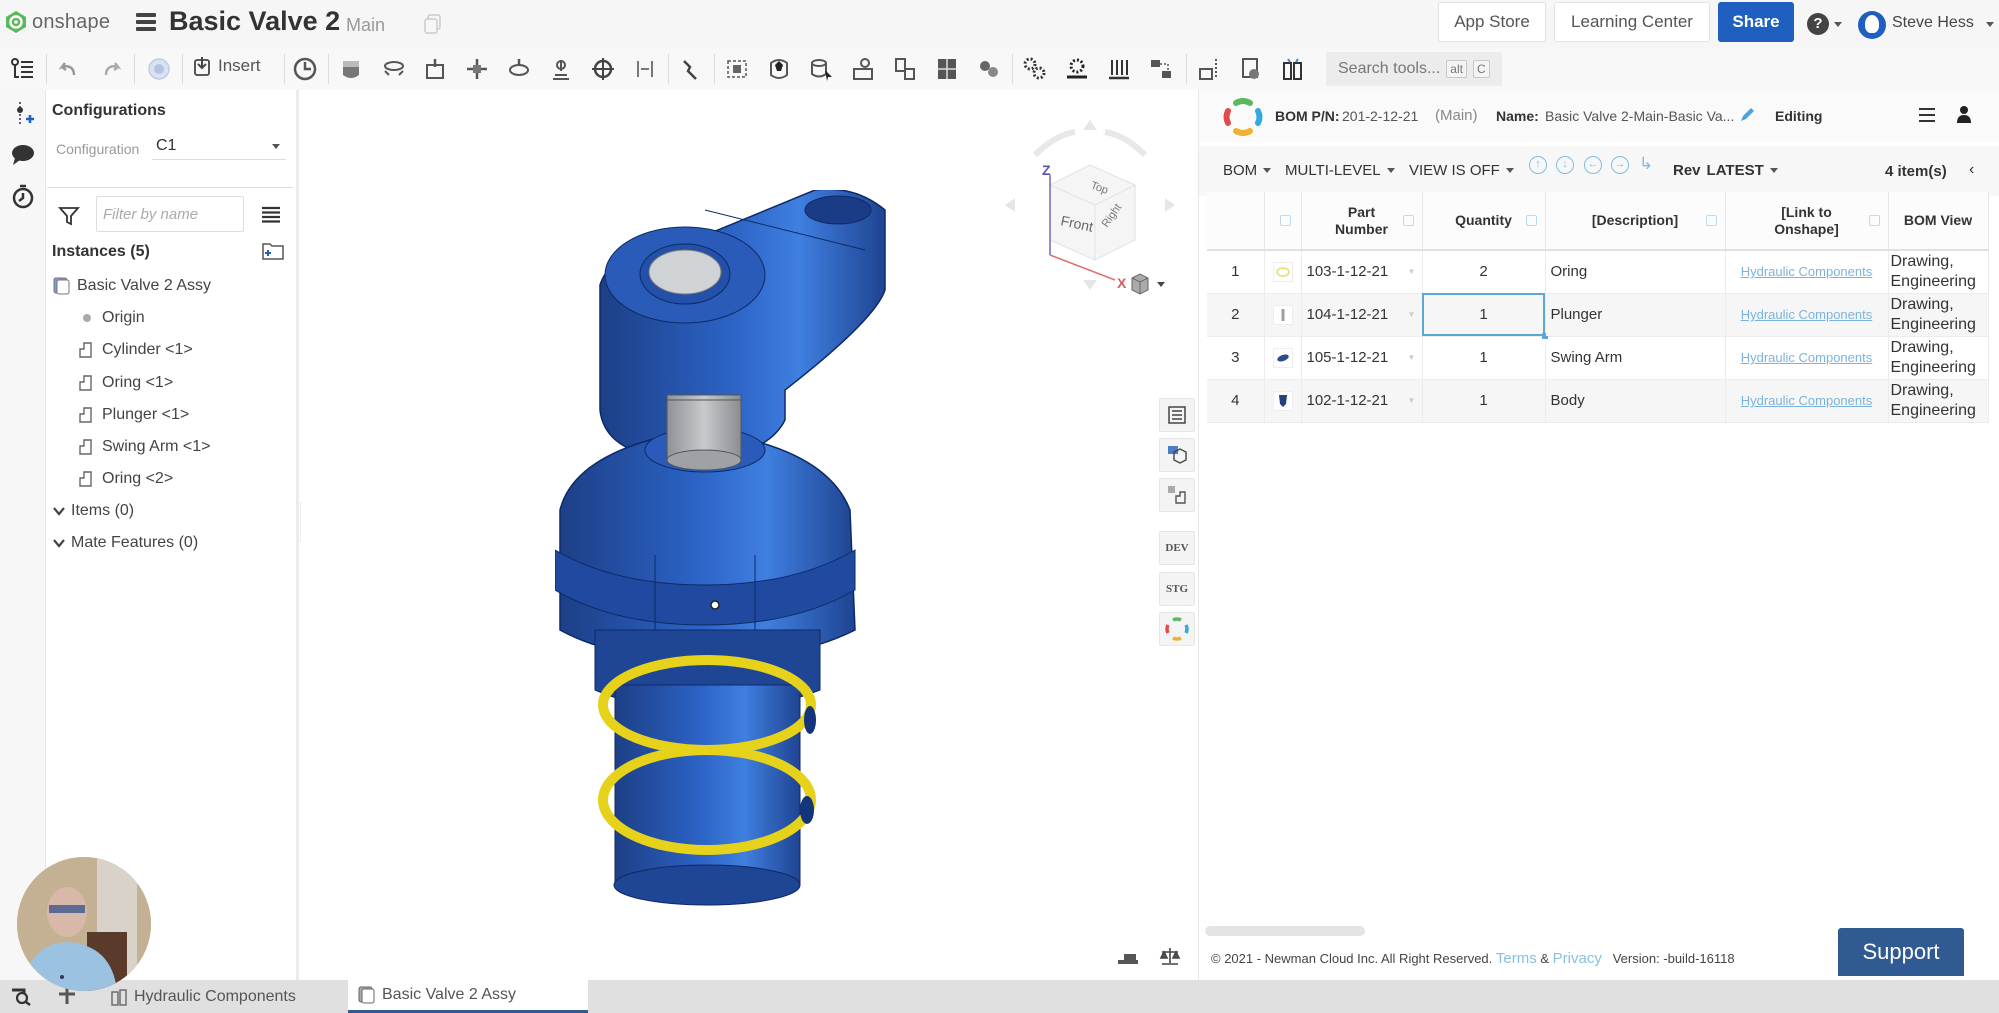  Describe the element at coordinates (170, 214) in the screenshot. I see `filter-by-name-input` at that location.